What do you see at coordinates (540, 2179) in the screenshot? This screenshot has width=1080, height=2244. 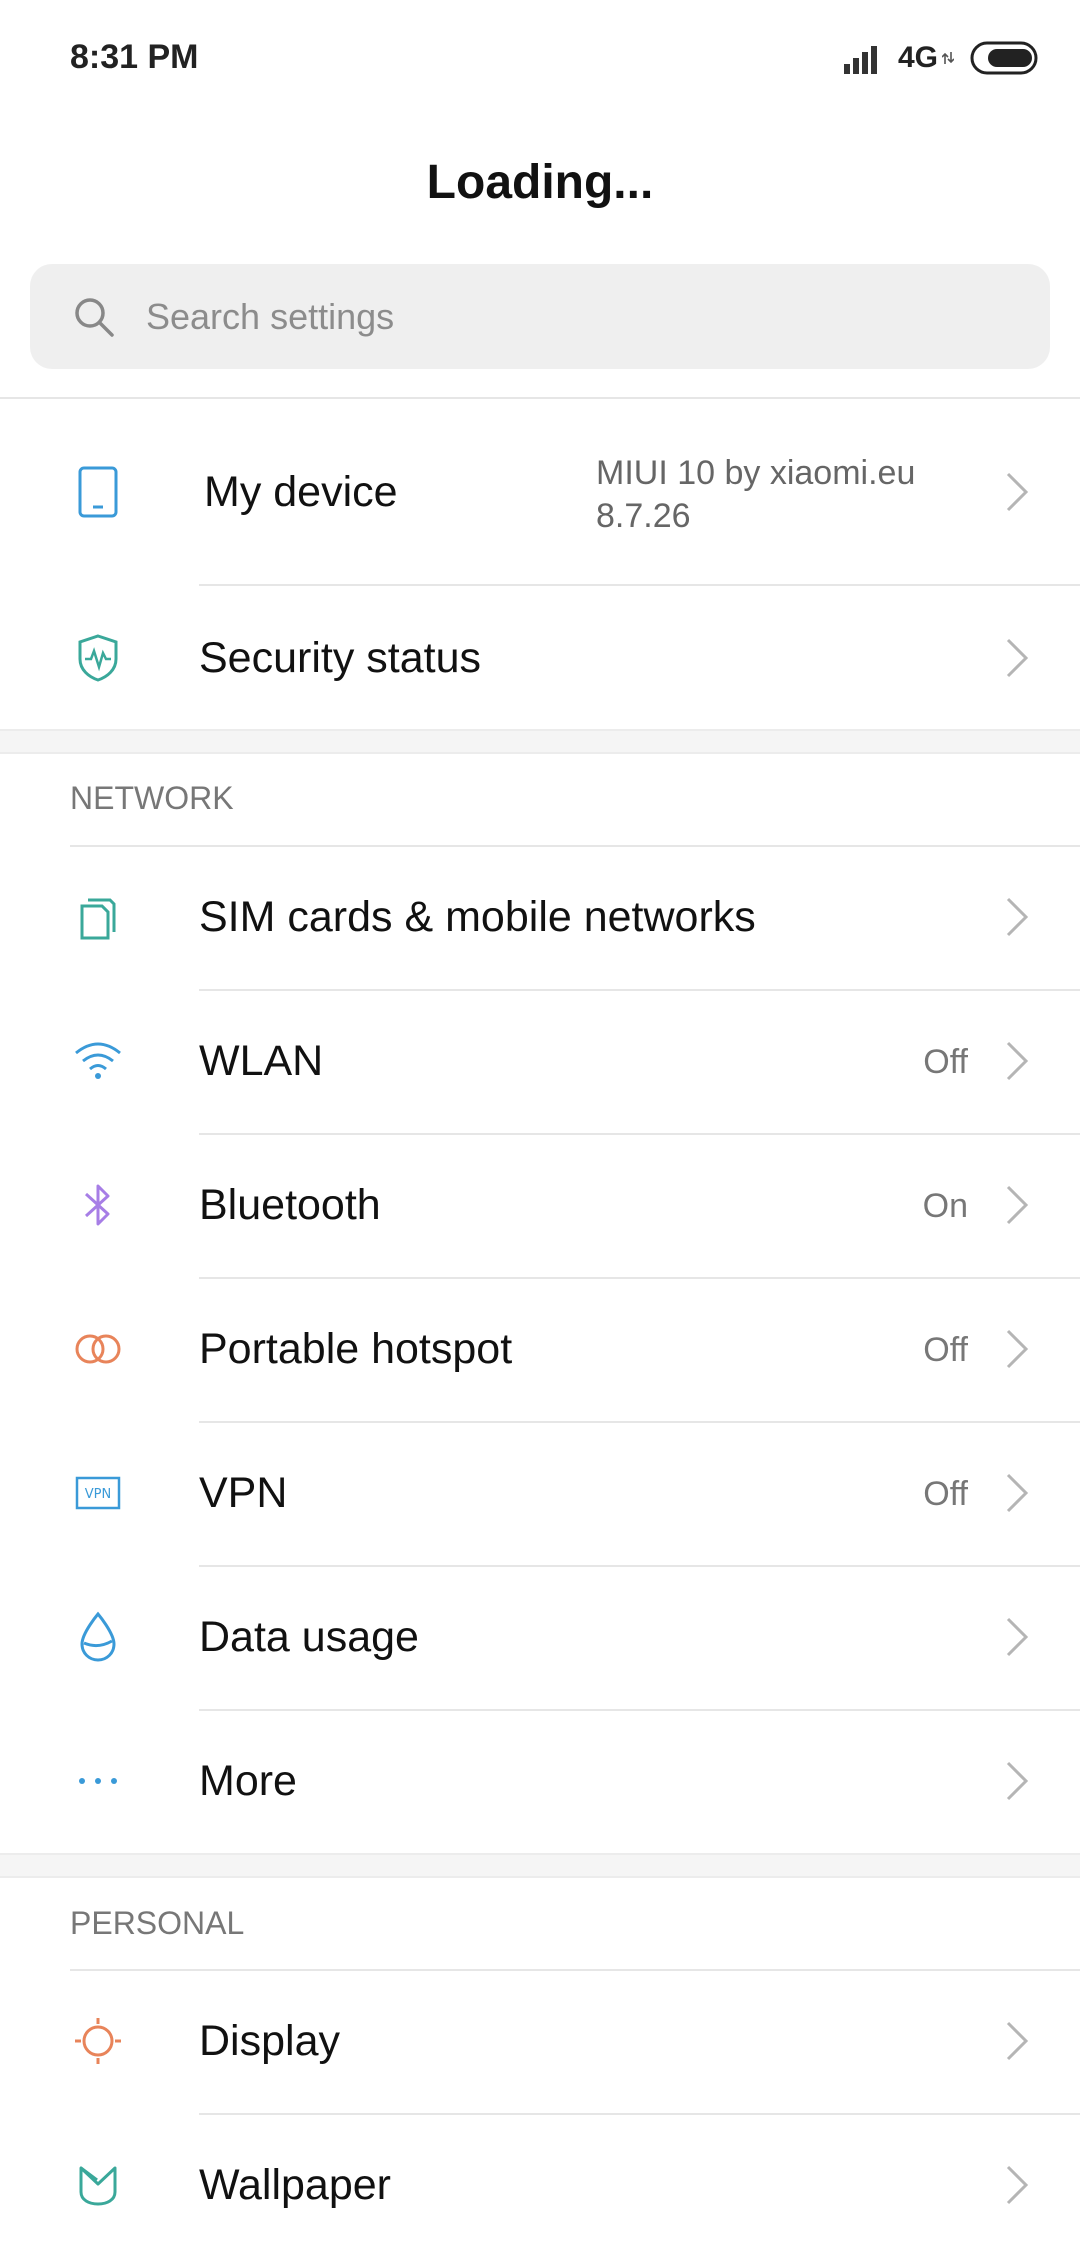 I see `row-wallpaper: Wallpaper` at bounding box center [540, 2179].